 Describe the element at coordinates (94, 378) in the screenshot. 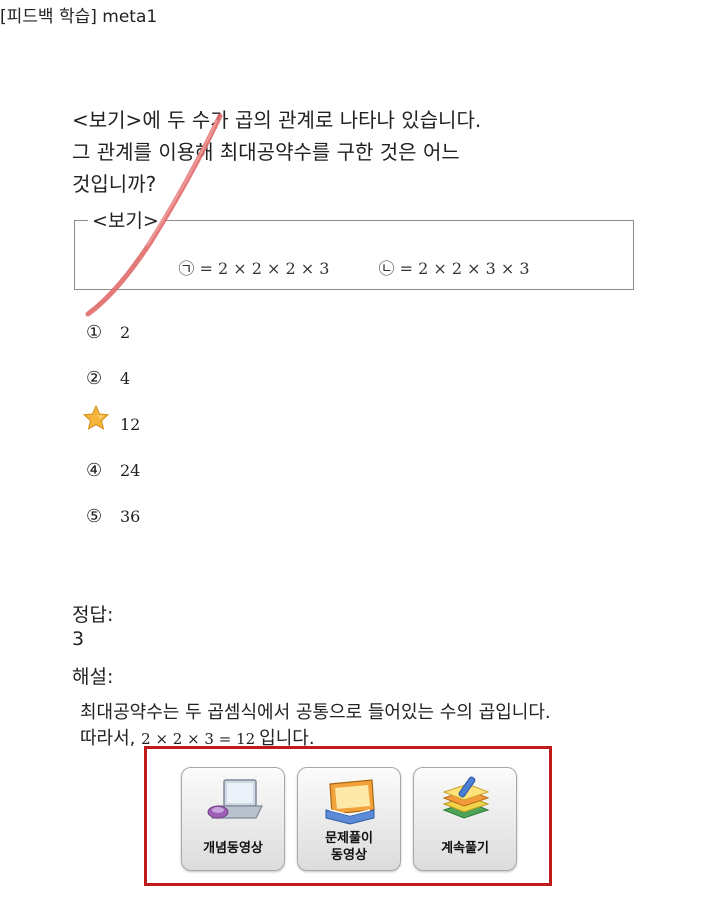

I see `choice-number: ②` at that location.